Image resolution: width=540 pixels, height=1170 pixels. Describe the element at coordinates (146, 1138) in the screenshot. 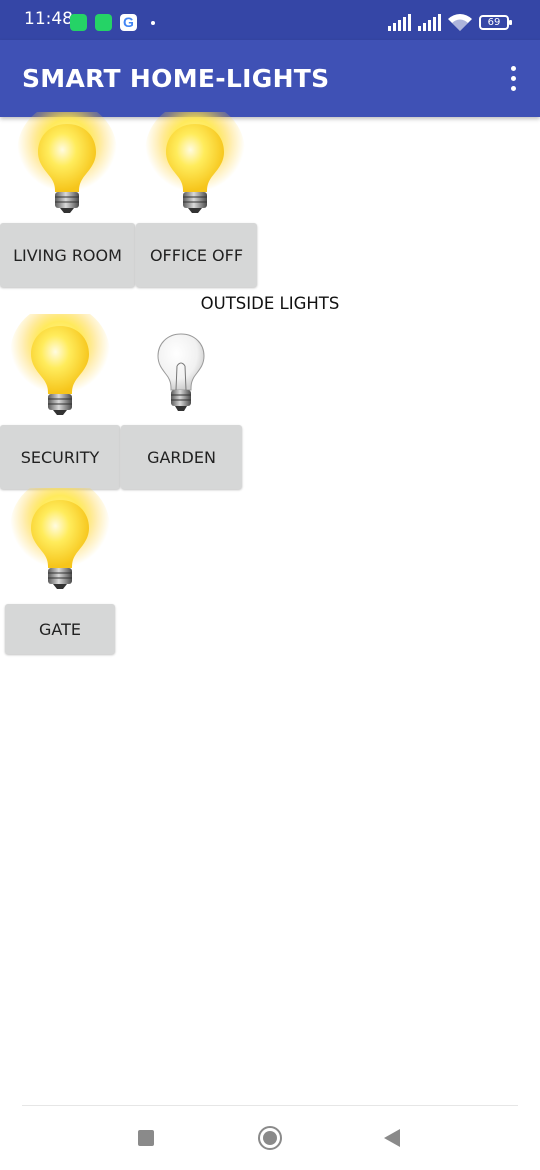

I see `recents-square-icon` at that location.